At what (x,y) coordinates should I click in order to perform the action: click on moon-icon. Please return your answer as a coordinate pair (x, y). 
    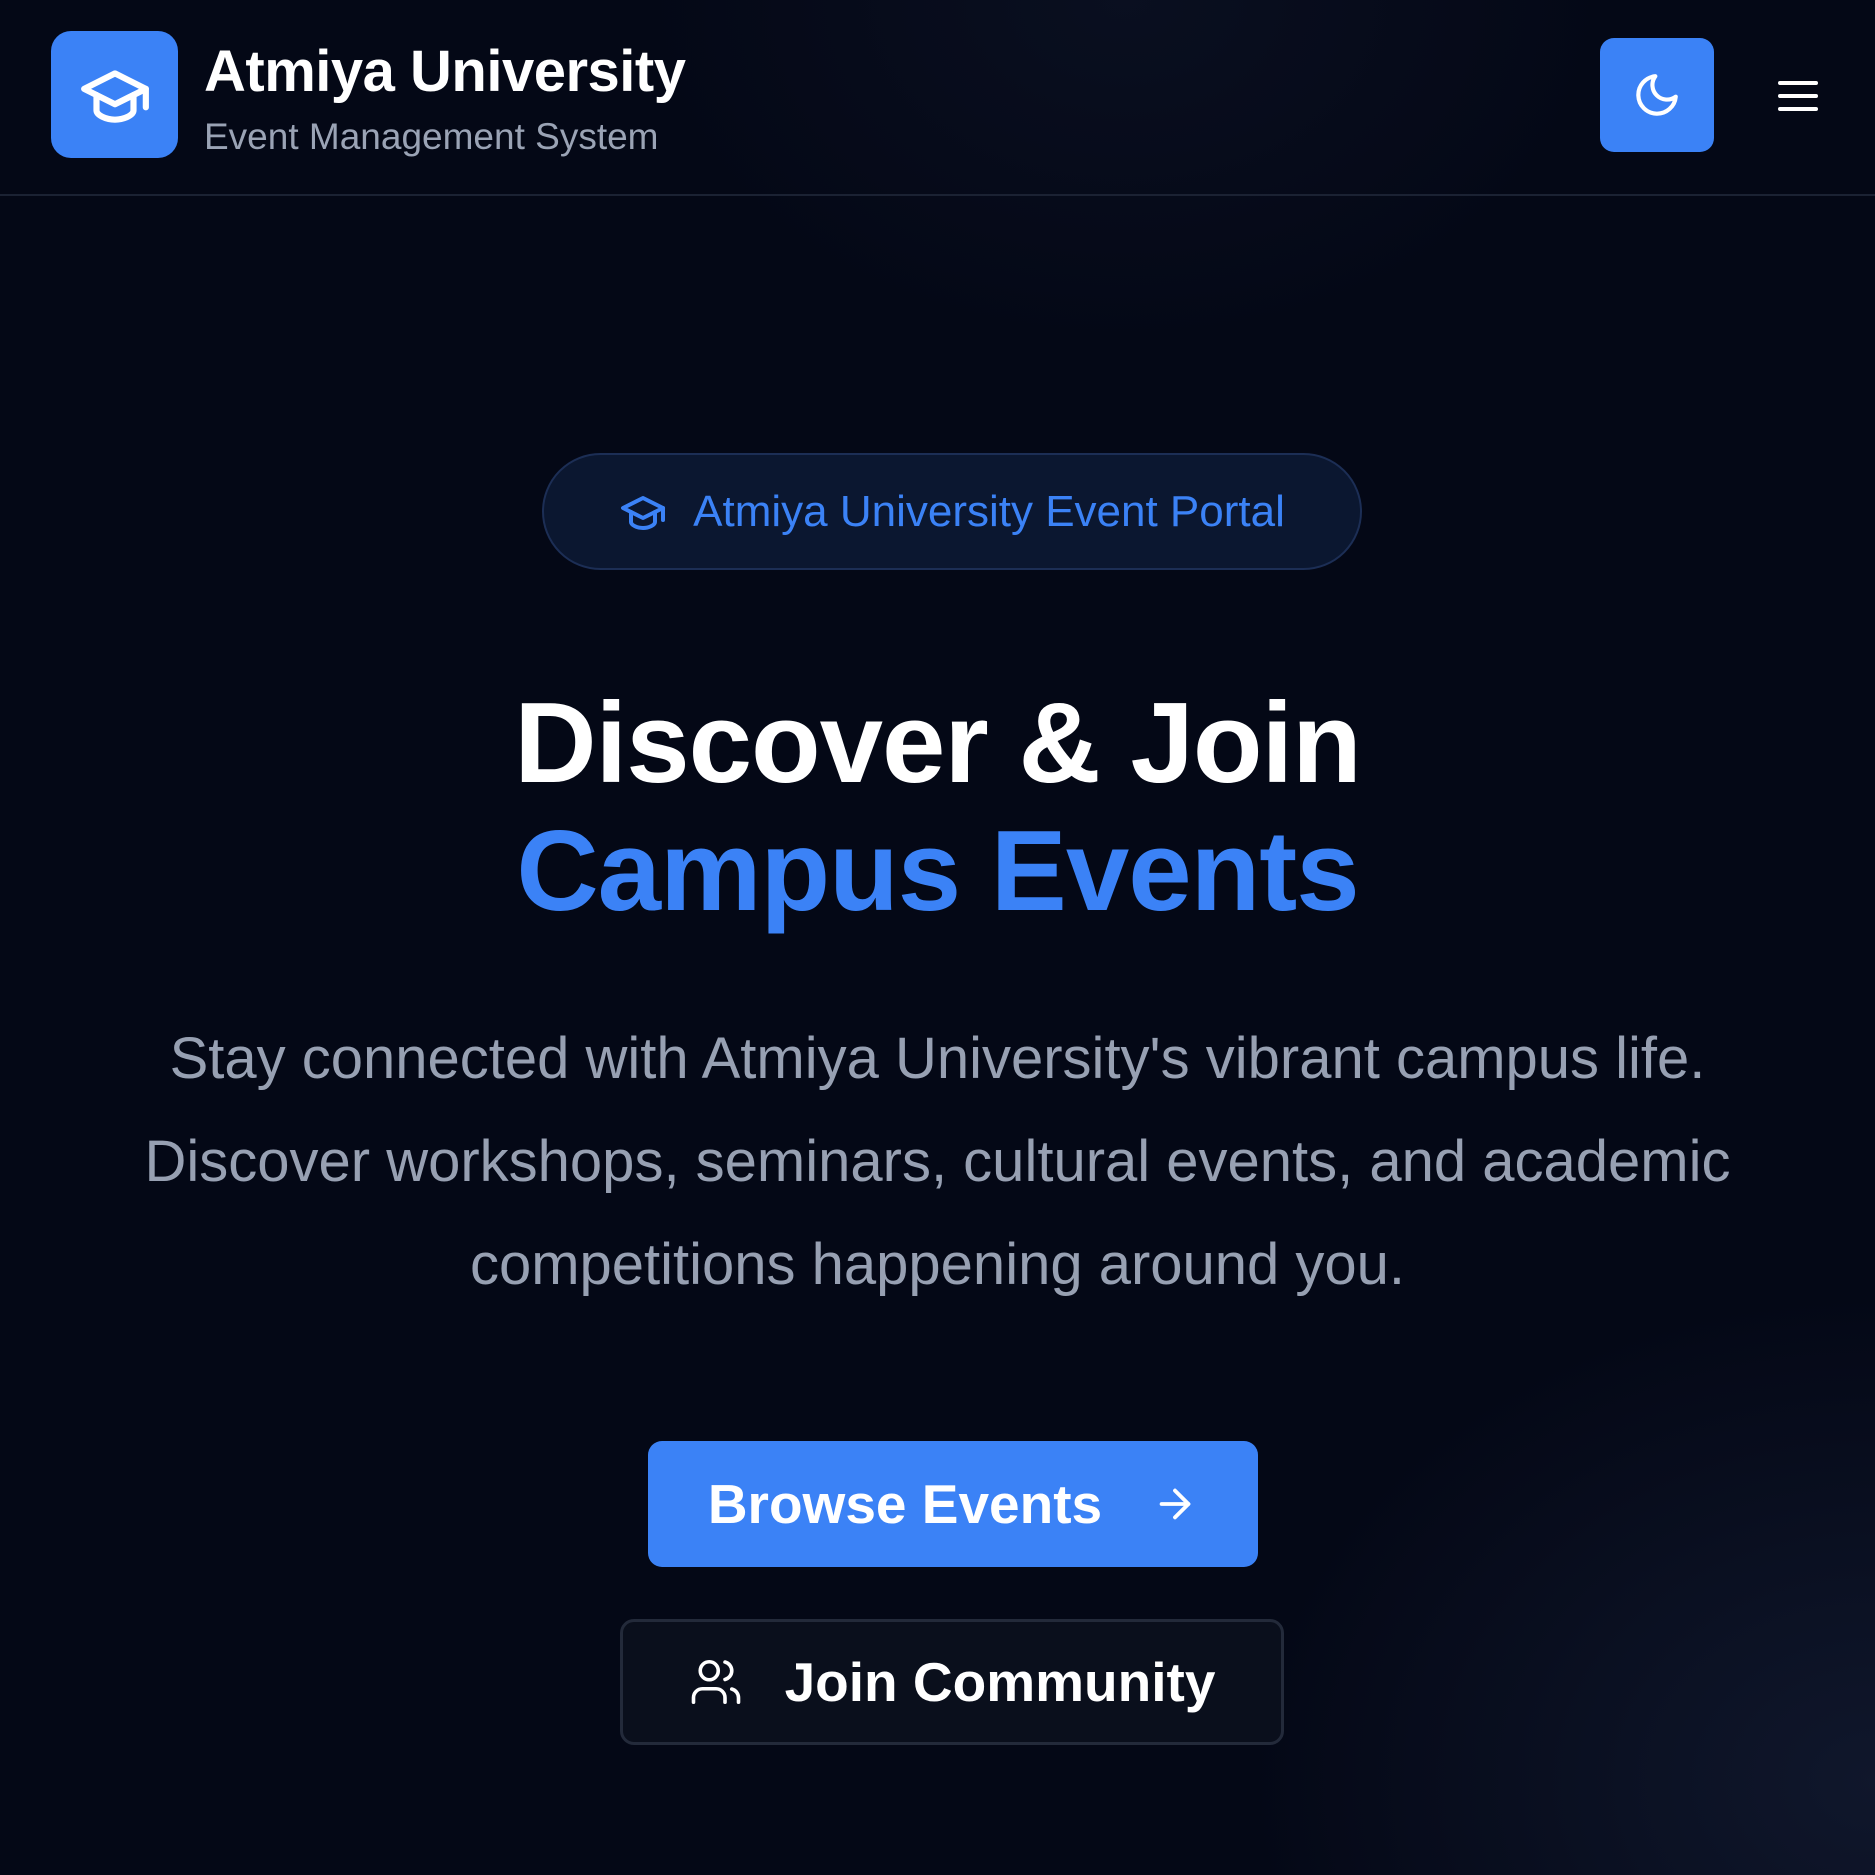
    Looking at the image, I should click on (1657, 95).